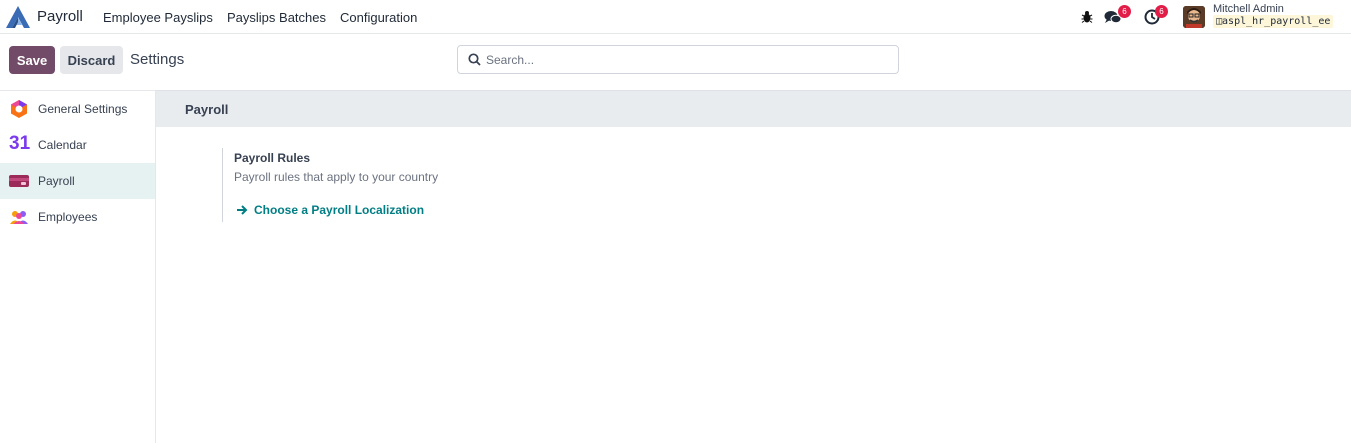  What do you see at coordinates (1194, 17) in the screenshot?
I see `user-avatar` at bounding box center [1194, 17].